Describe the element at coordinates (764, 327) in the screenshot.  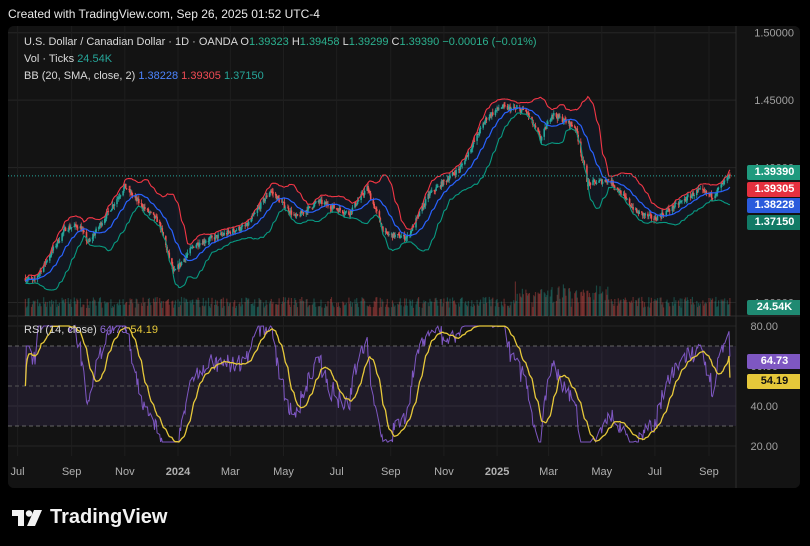
I see `rsi-tick-label: 80.00` at that location.